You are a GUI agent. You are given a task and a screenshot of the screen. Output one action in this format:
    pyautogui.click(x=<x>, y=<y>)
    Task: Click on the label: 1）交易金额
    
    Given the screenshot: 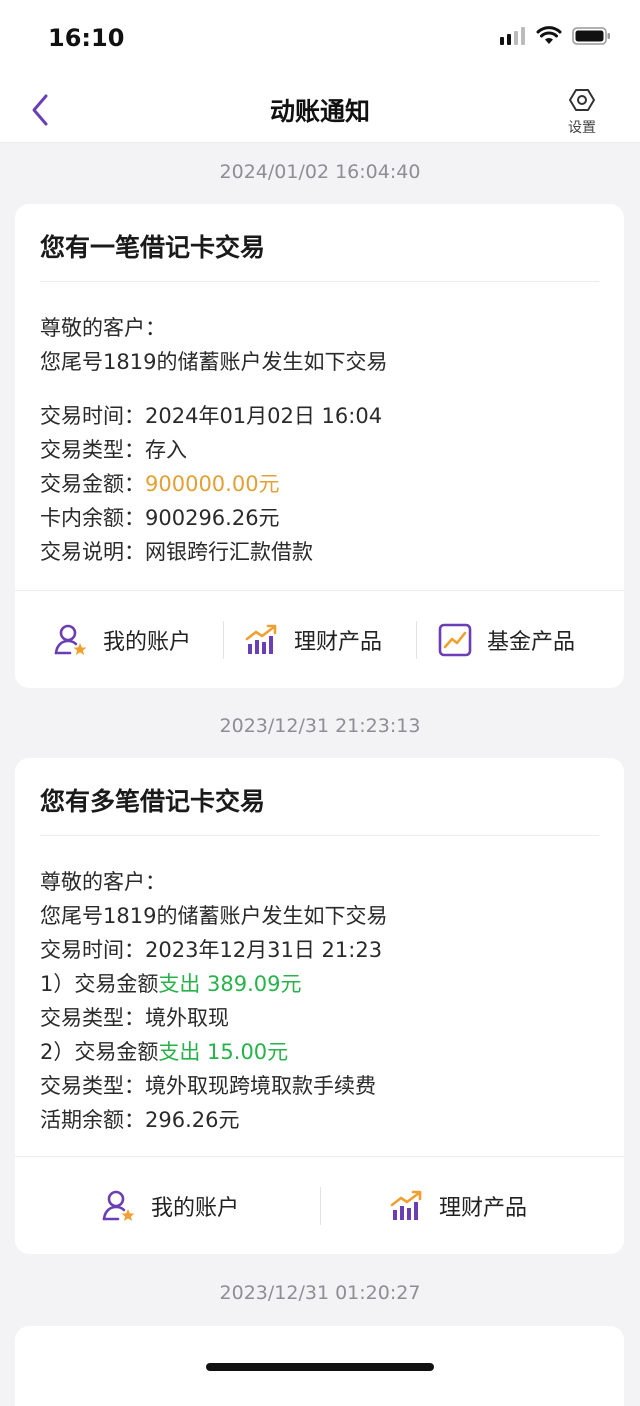 What is the action you would take?
    pyautogui.click(x=99, y=984)
    